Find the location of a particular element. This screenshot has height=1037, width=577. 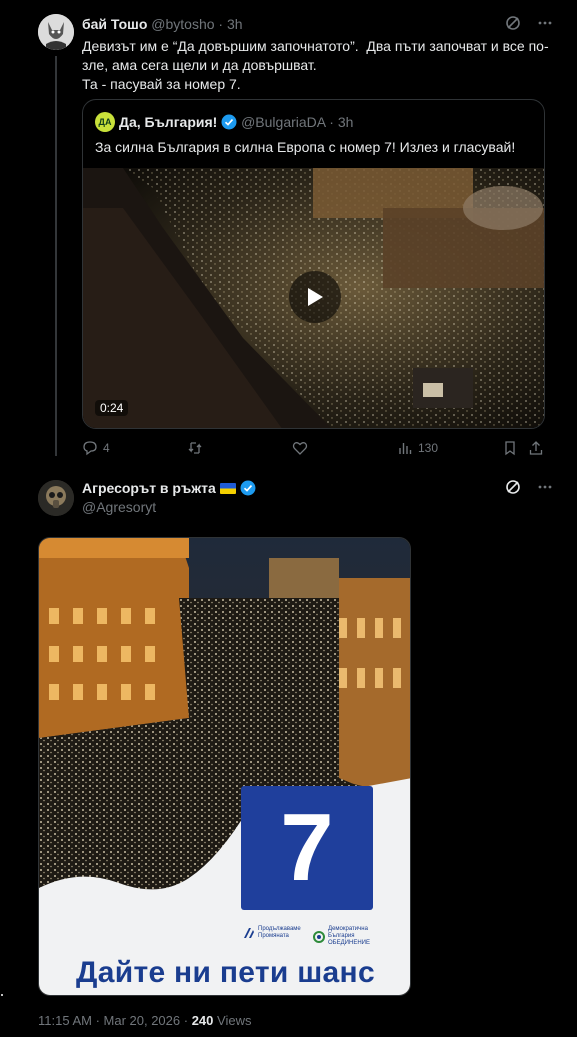

db-logo: Демократична България ОБЕДИНЕНИЕ is located at coordinates (341, 936).